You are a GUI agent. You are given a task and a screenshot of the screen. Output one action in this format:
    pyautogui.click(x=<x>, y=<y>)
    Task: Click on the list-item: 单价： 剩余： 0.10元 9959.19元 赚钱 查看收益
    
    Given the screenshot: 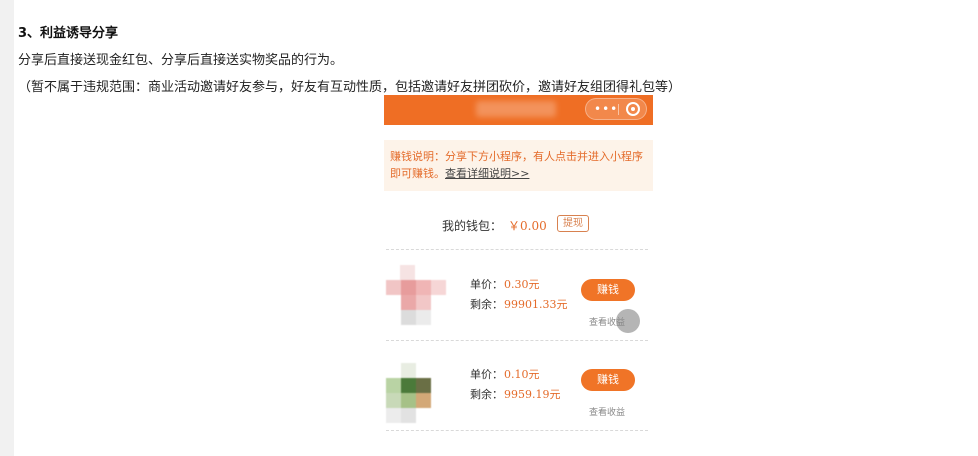 What is the action you would take?
    pyautogui.click(x=518, y=389)
    